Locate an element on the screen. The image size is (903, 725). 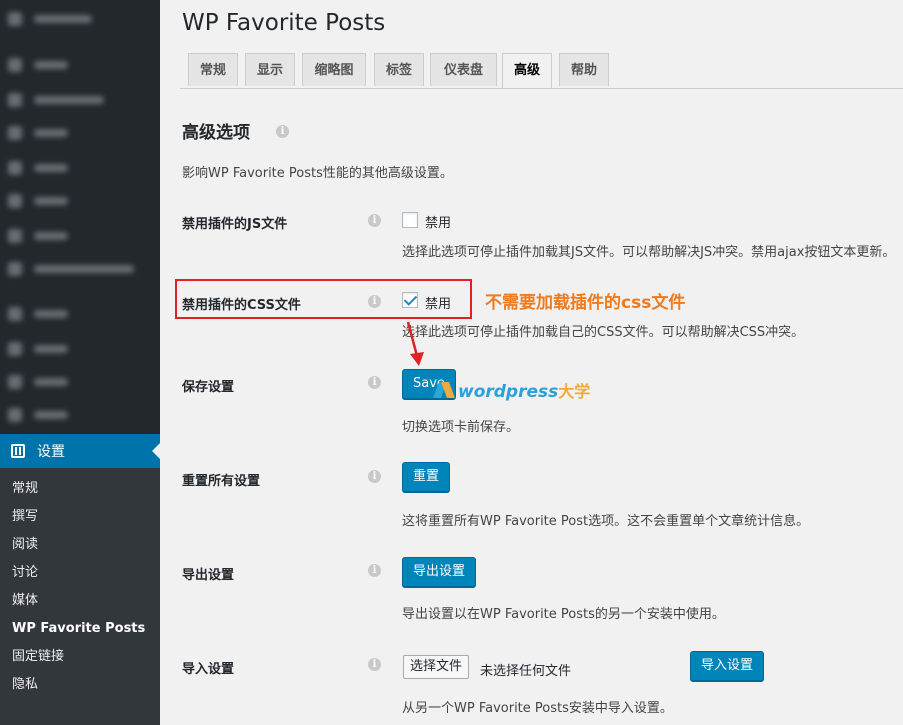
settings-sliders-icon is located at coordinates (18, 451).